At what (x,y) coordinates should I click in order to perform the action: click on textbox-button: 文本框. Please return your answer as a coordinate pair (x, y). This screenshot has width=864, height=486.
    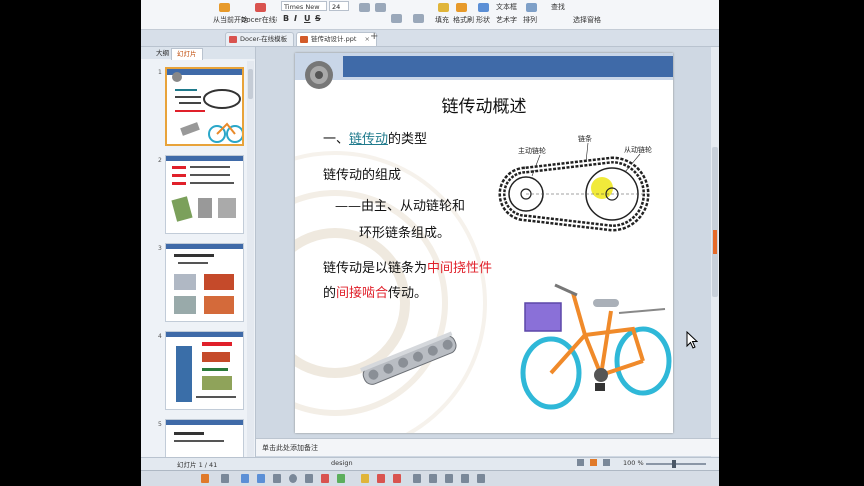
    Looking at the image, I should click on (506, 7).